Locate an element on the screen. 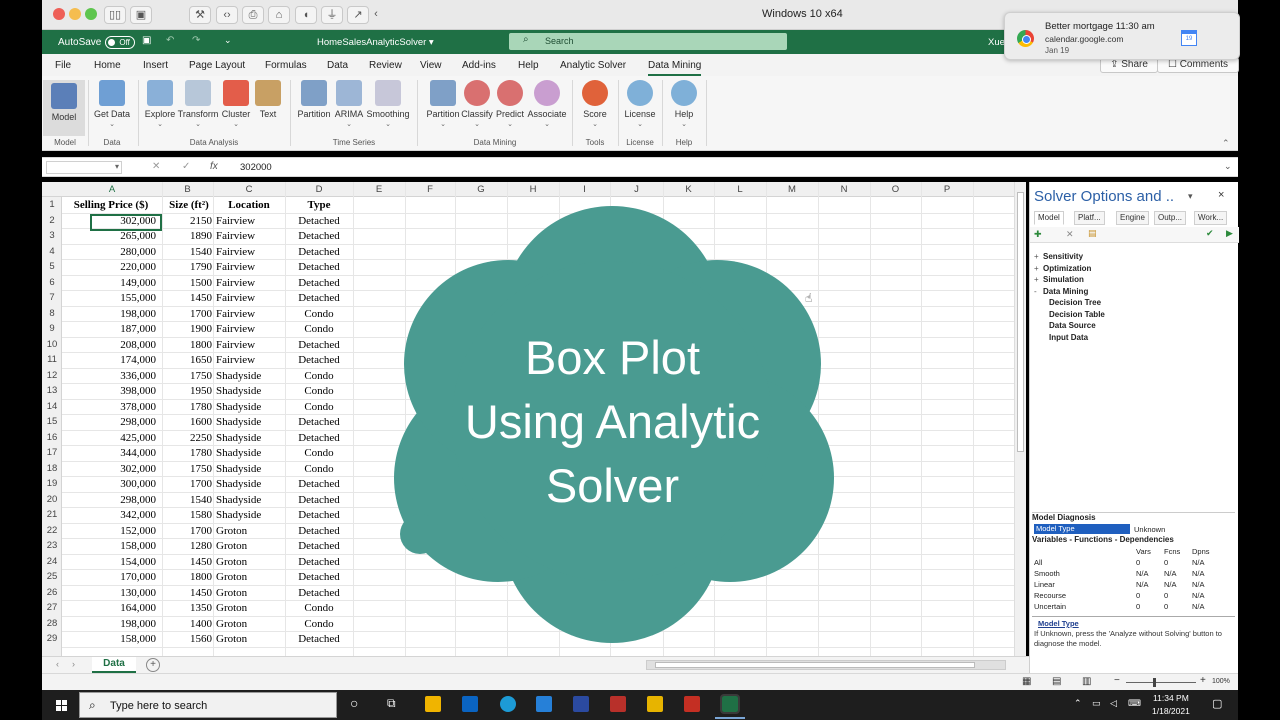 The width and height of the screenshot is (1280, 720). table-cell: 302,000 is located at coordinates (110, 469).